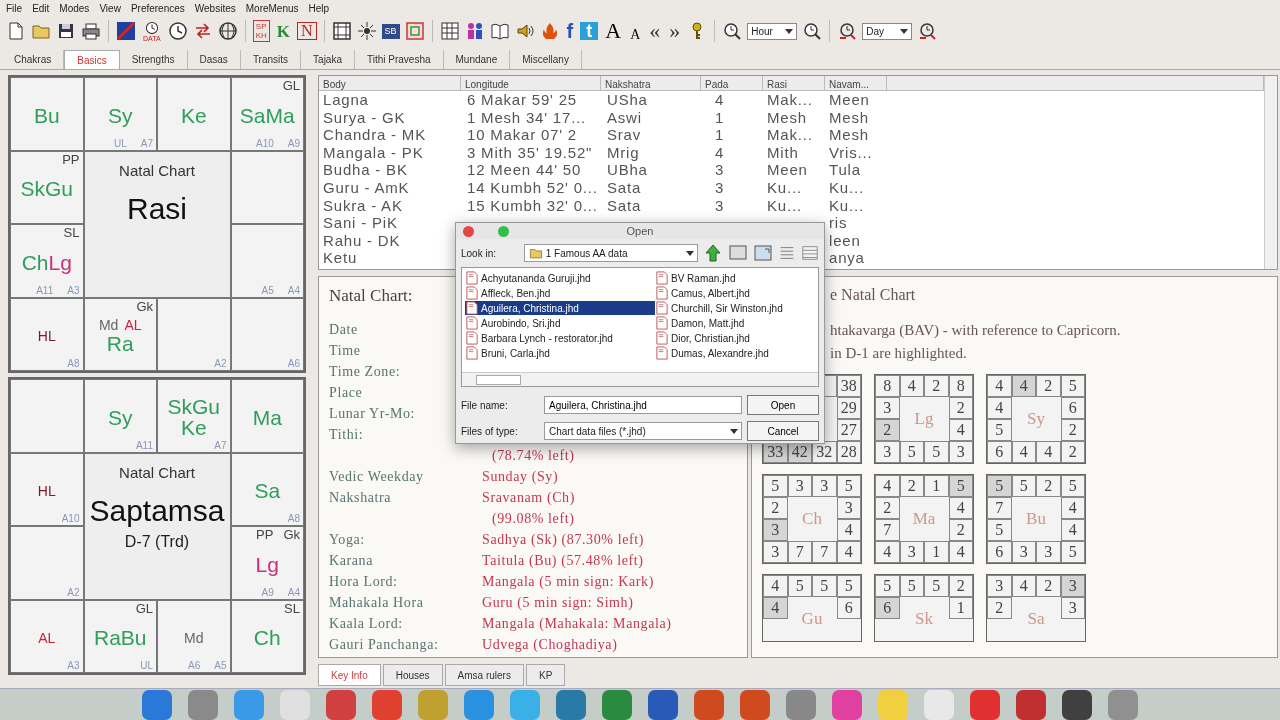 Image resolution: width=1280 pixels, height=720 pixels. What do you see at coordinates (560, 293) in the screenshot?
I see `list-entry: Affleck, Ben.jhd` at bounding box center [560, 293].